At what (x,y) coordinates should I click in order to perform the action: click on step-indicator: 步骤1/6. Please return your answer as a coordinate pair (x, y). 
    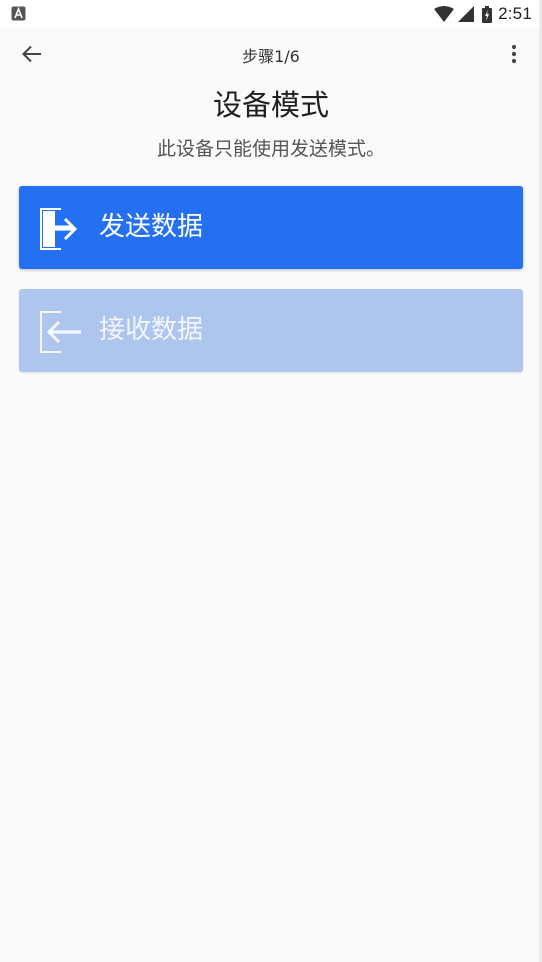
    Looking at the image, I should click on (271, 56).